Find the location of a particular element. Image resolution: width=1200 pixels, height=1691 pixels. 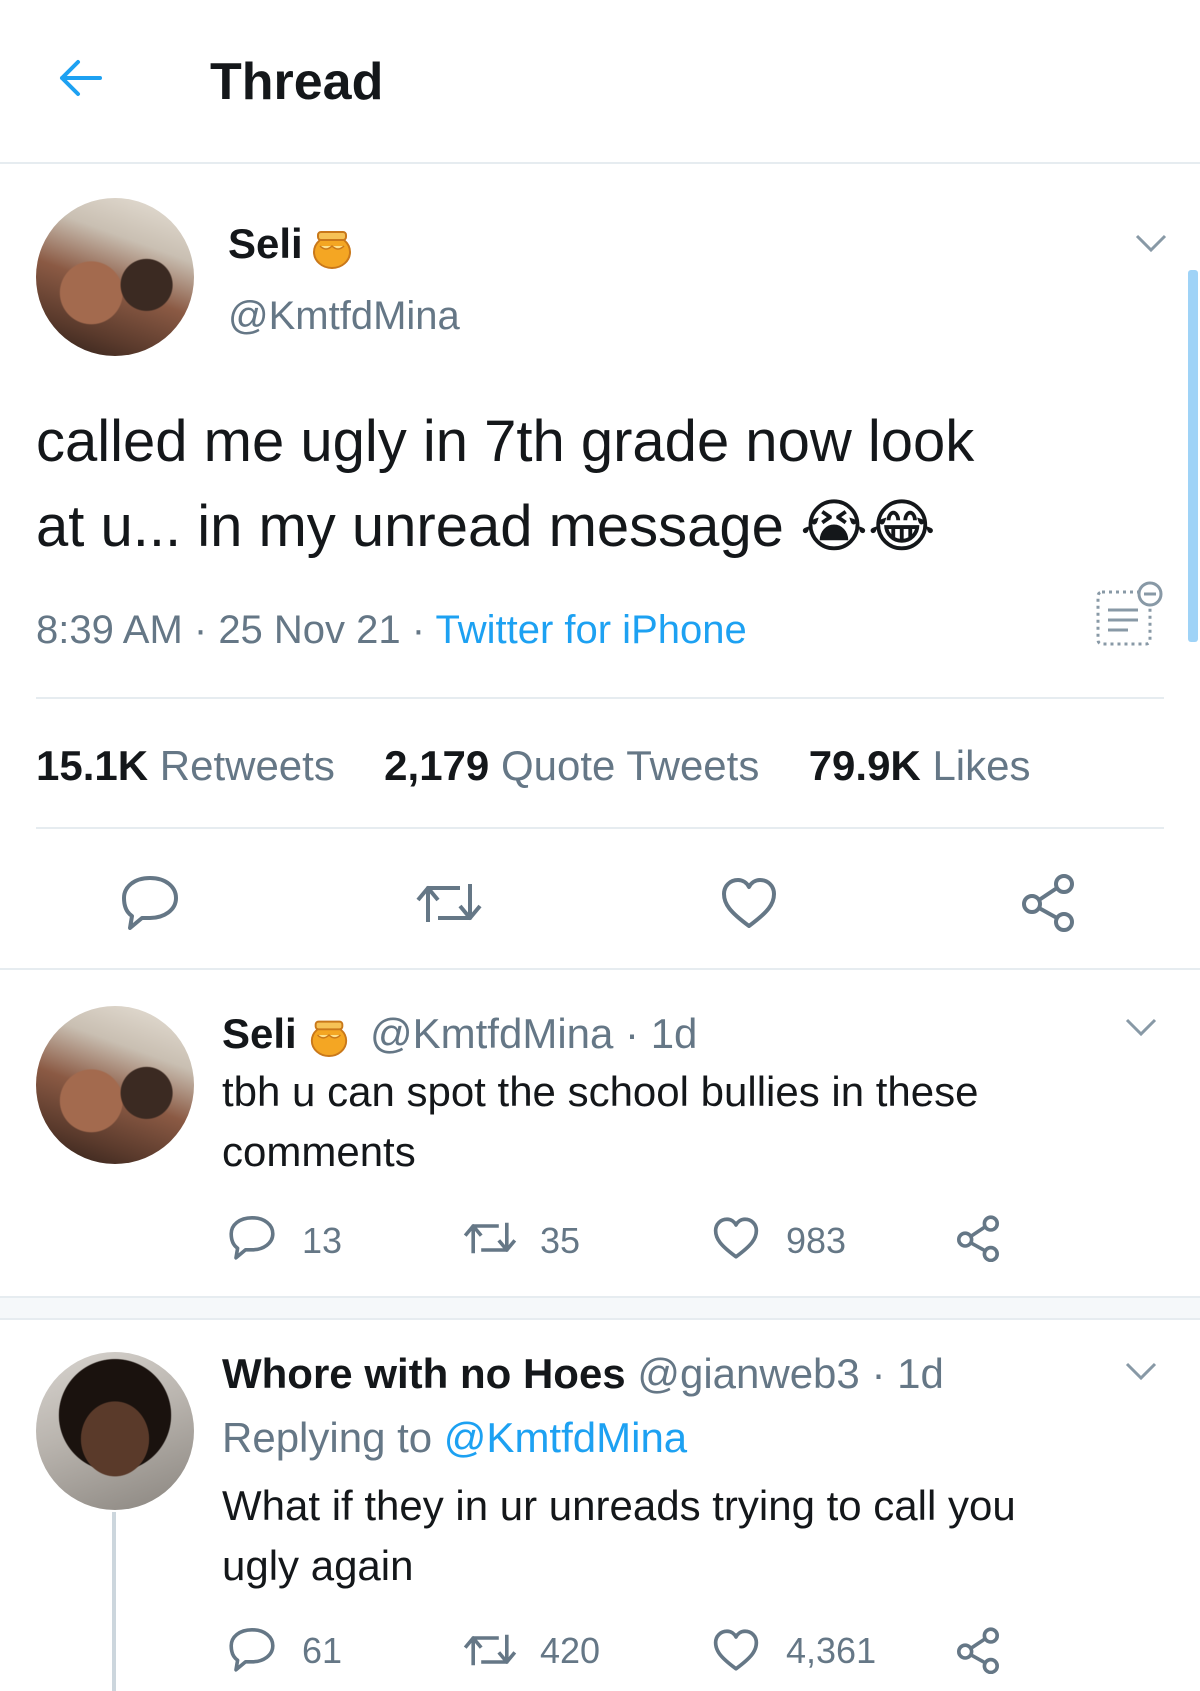

back-arrow-icon is located at coordinates (80, 78).